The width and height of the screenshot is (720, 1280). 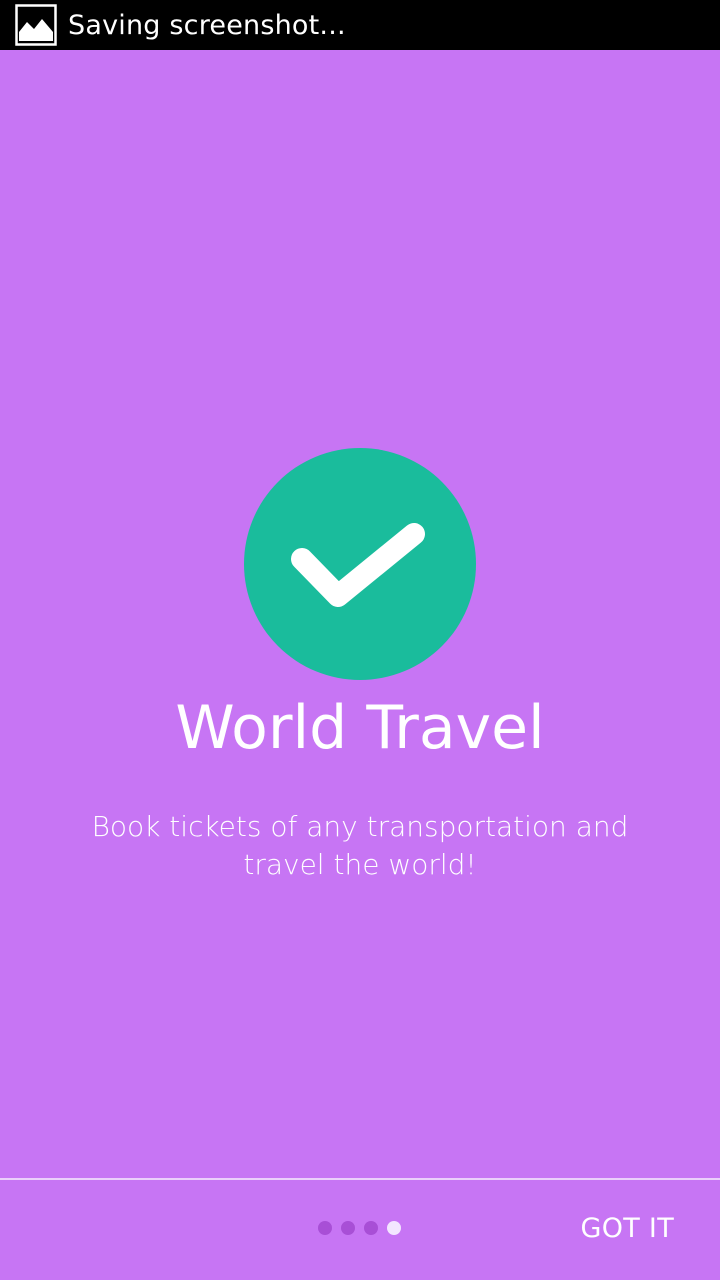 What do you see at coordinates (627, 1228) in the screenshot?
I see `got-it-button: GOT IT` at bounding box center [627, 1228].